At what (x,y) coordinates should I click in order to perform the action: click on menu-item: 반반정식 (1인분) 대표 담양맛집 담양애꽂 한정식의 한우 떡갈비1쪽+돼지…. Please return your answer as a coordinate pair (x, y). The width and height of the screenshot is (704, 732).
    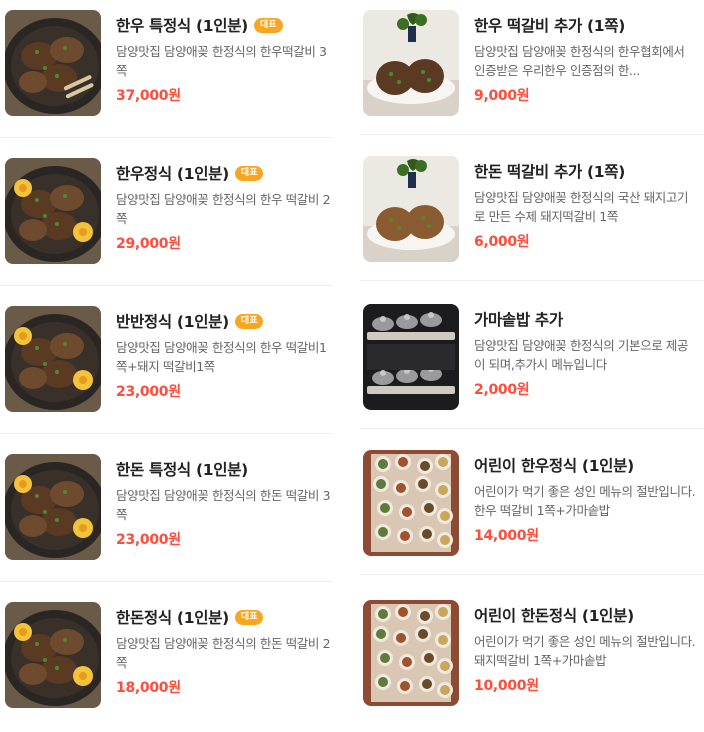
    Looking at the image, I should click on (170, 366).